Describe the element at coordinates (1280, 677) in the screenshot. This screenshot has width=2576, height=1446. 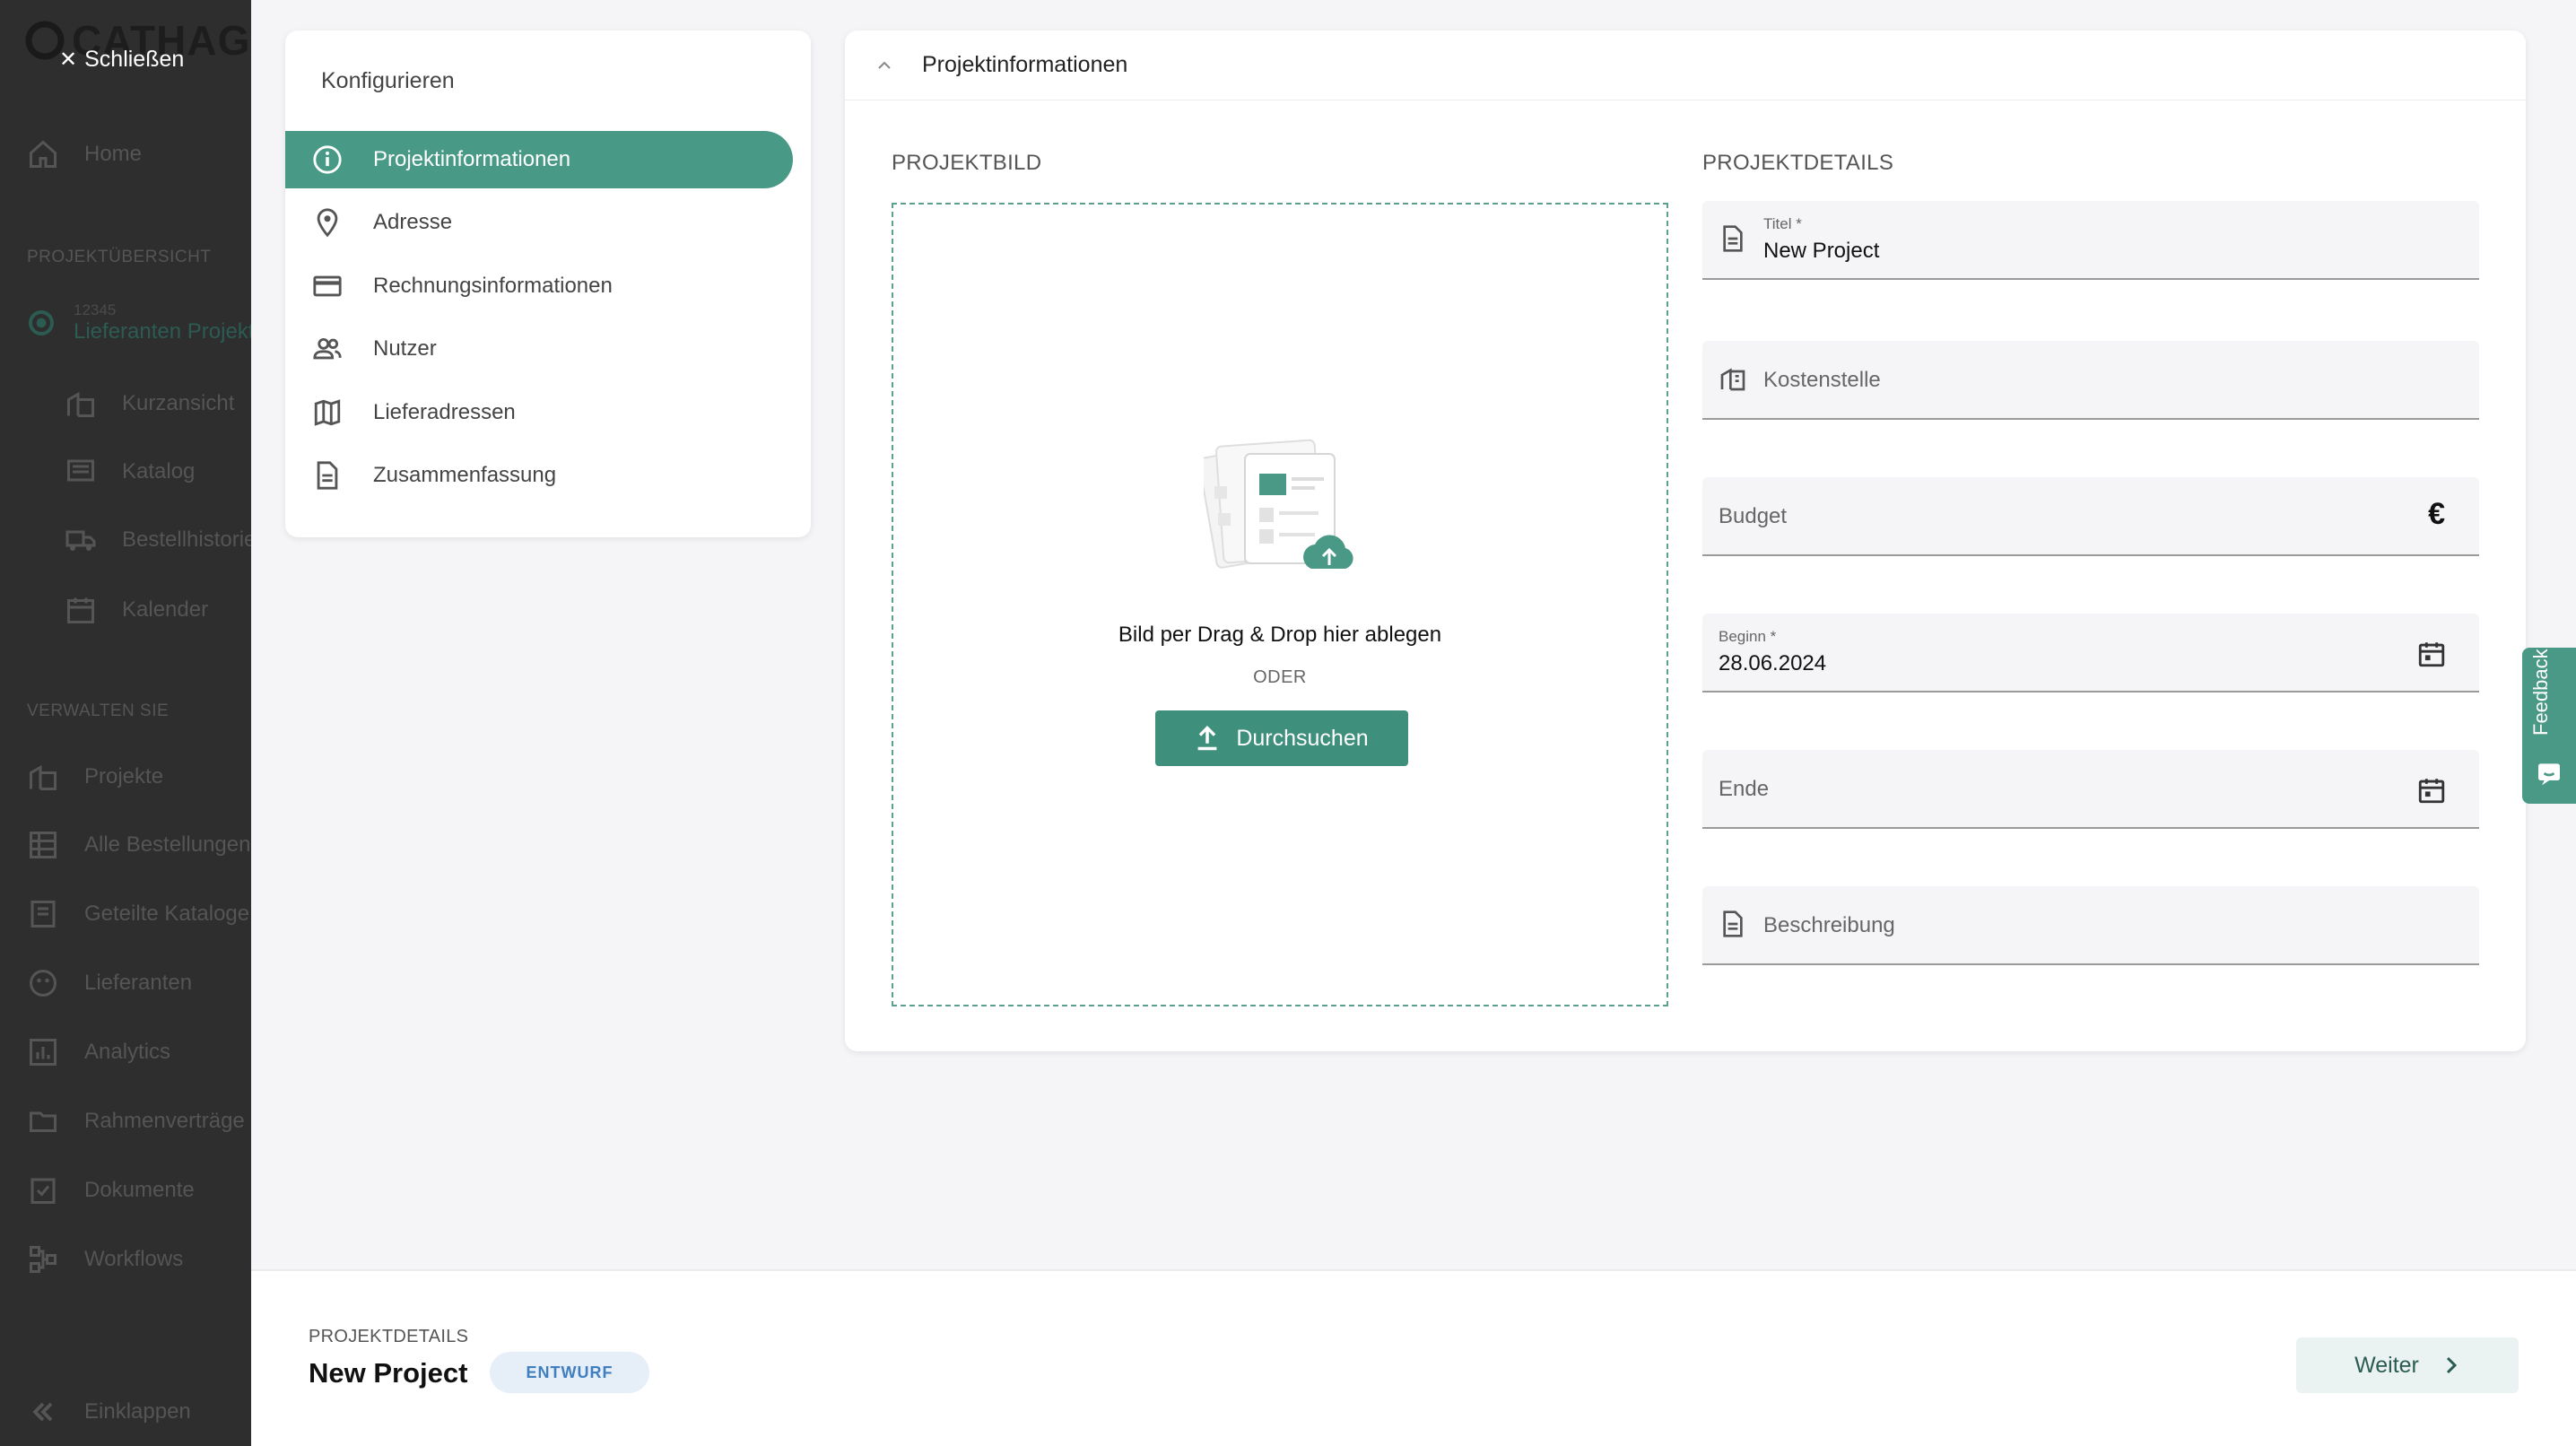
I see `dropzone-or: ODER` at that location.